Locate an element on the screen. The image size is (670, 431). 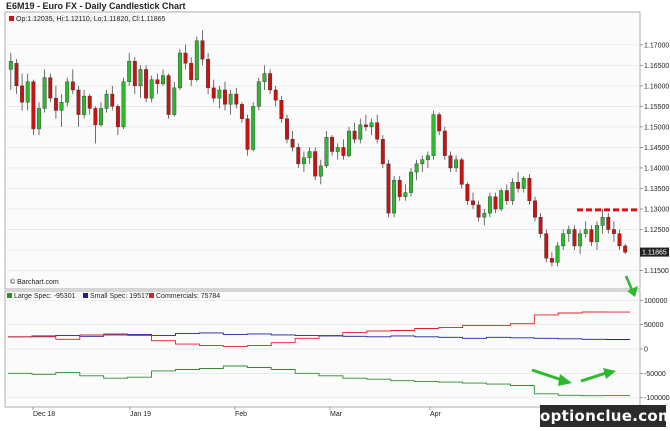
last-price-label: 1.11865 is located at coordinates (654, 253).